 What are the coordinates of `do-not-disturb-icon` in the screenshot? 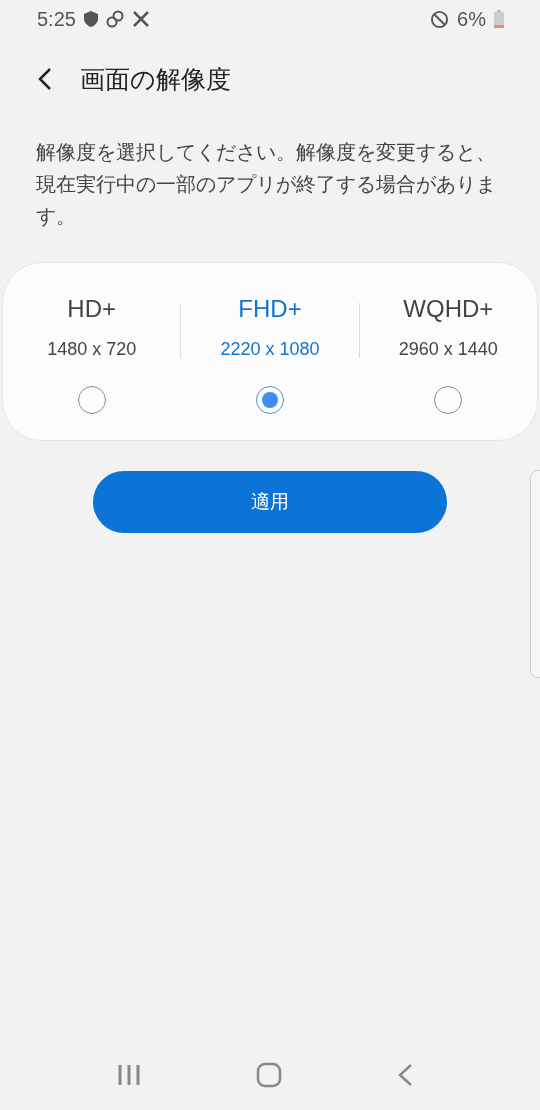 It's located at (440, 19).